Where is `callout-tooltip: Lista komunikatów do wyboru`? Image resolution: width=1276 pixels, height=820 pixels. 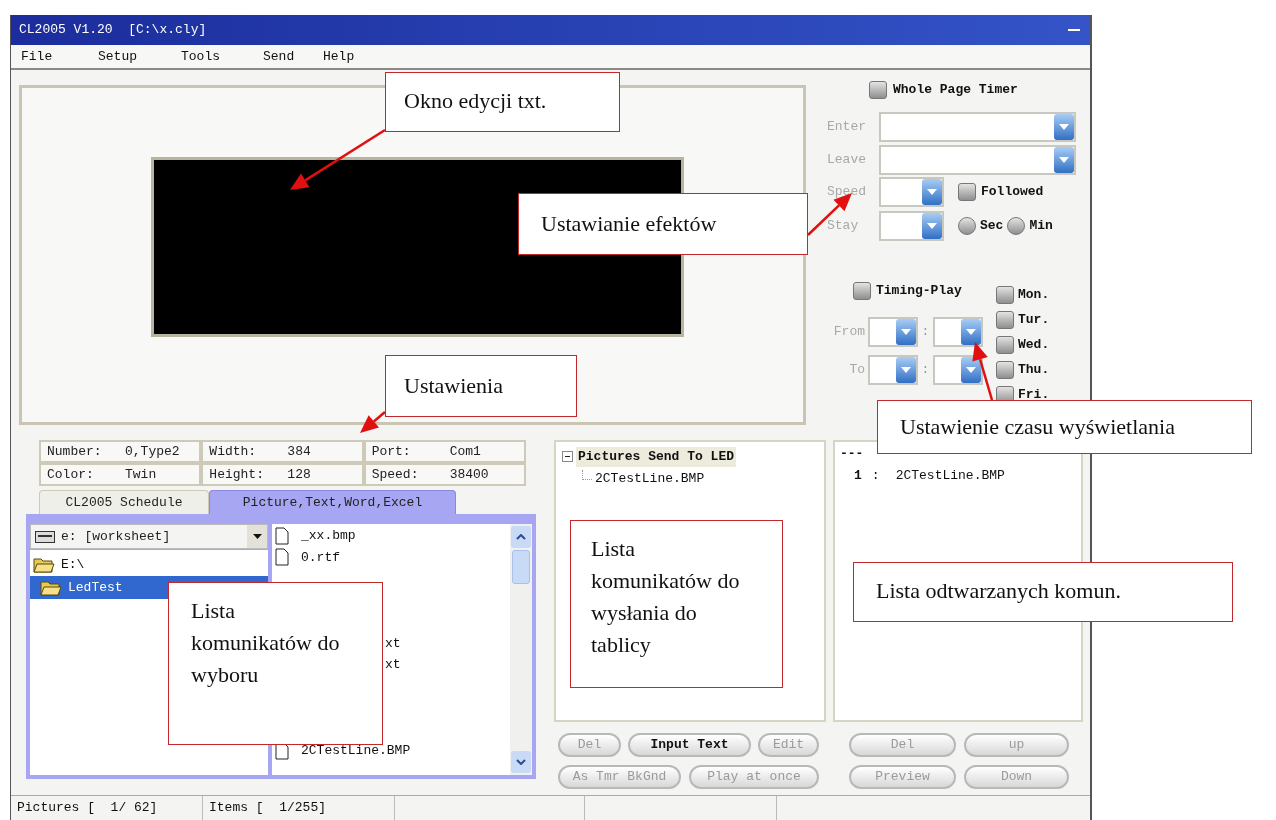
callout-tooltip: Lista komunikatów do wyboru is located at coordinates (275, 663).